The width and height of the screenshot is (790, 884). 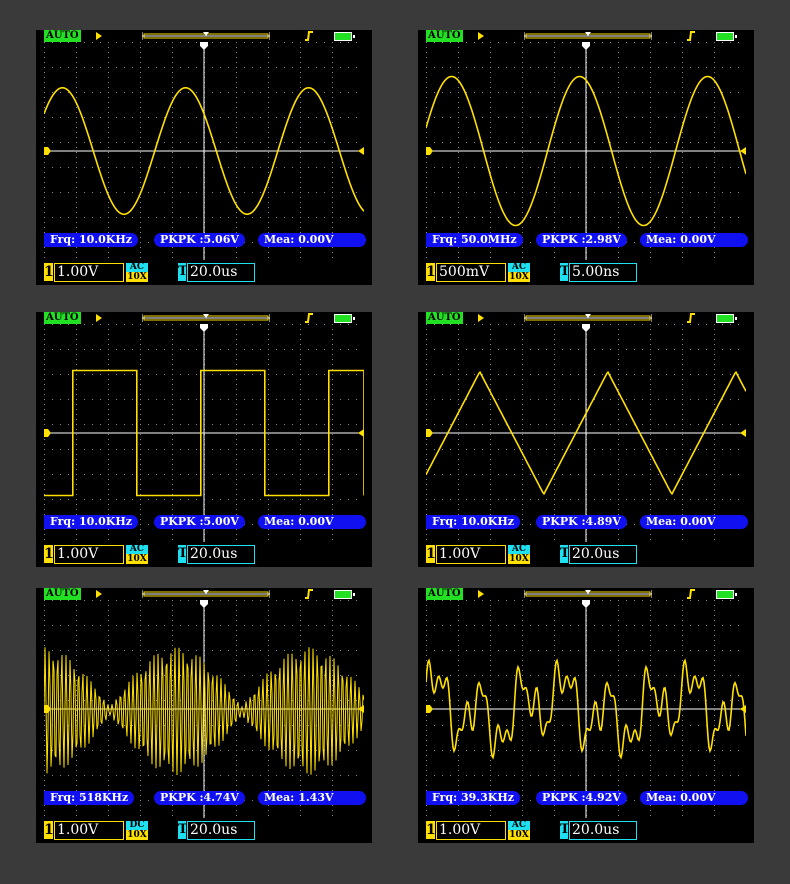 What do you see at coordinates (89, 798) in the screenshot?
I see `frequency-readout: Frq: 518KHz` at bounding box center [89, 798].